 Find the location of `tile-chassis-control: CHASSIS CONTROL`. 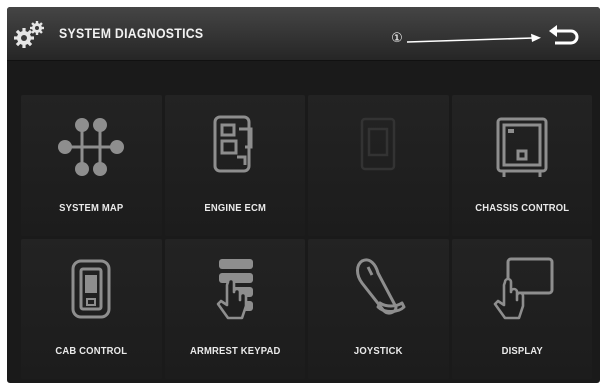

tile-chassis-control: CHASSIS CONTROL is located at coordinates (521, 165).